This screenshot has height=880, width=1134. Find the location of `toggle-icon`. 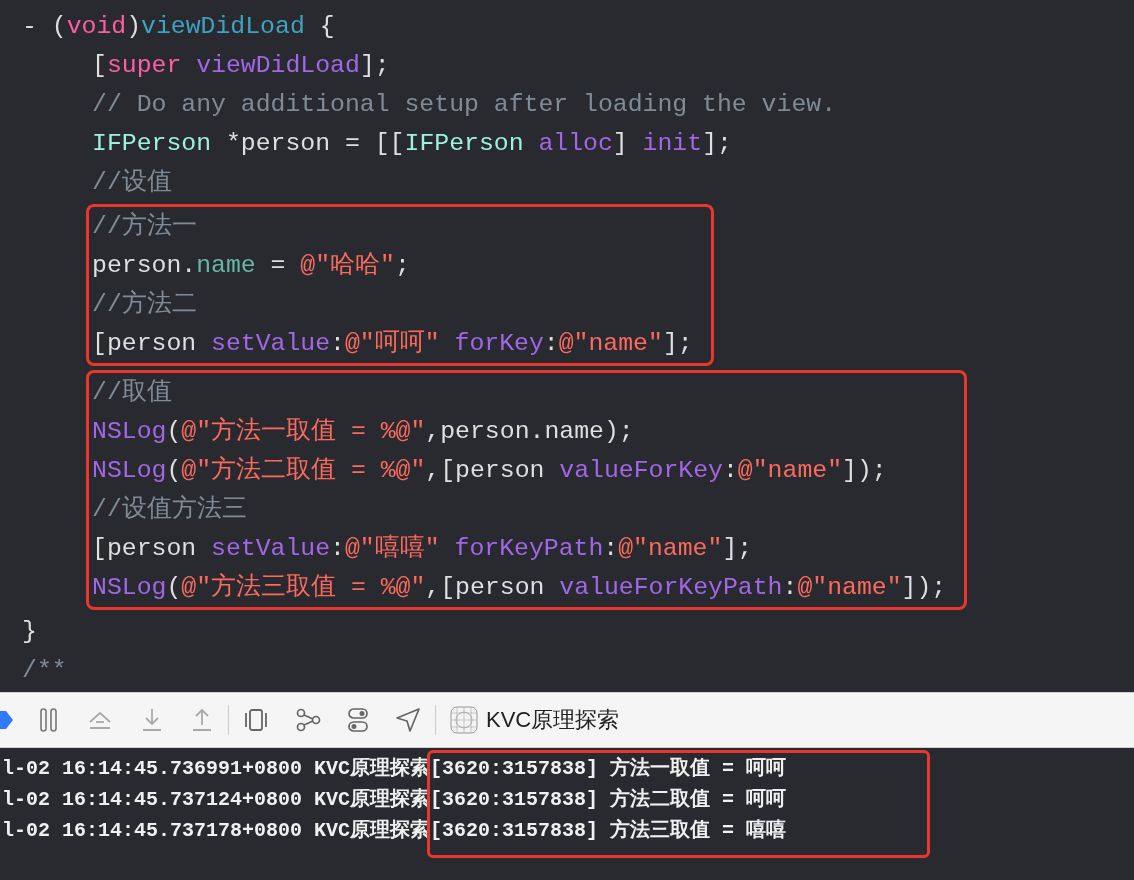

toggle-icon is located at coordinates (358, 720).